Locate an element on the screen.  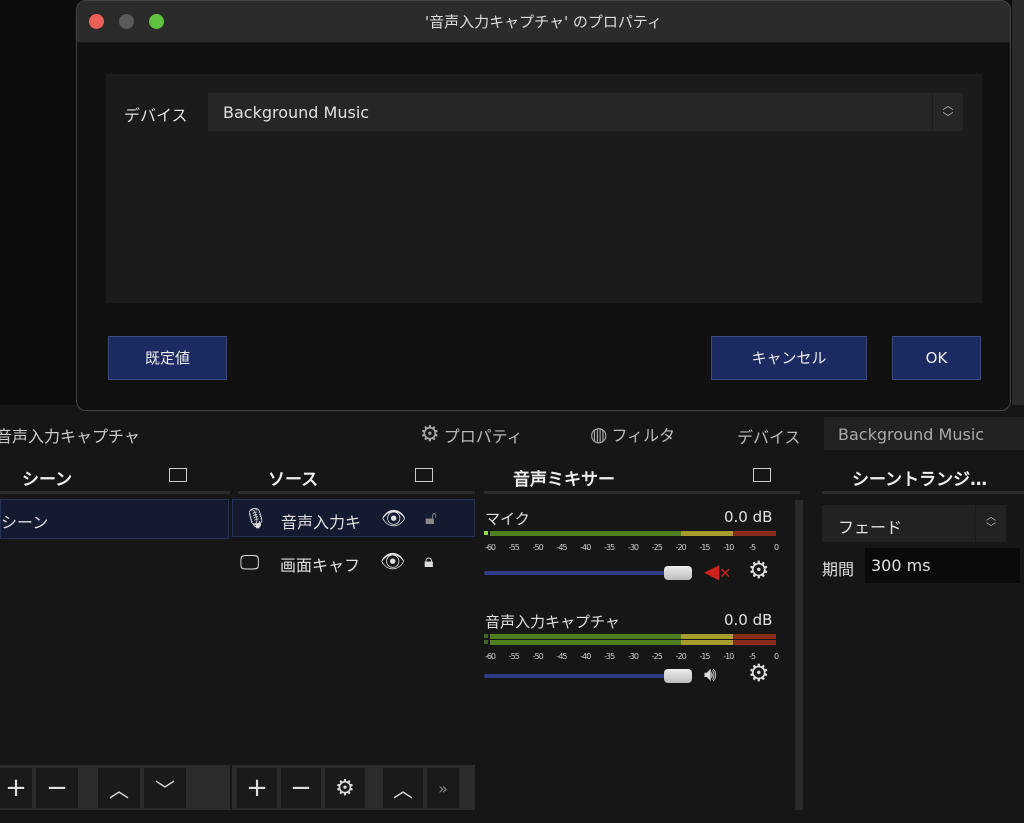
source-name: 画面キャフ is located at coordinates (320, 565).